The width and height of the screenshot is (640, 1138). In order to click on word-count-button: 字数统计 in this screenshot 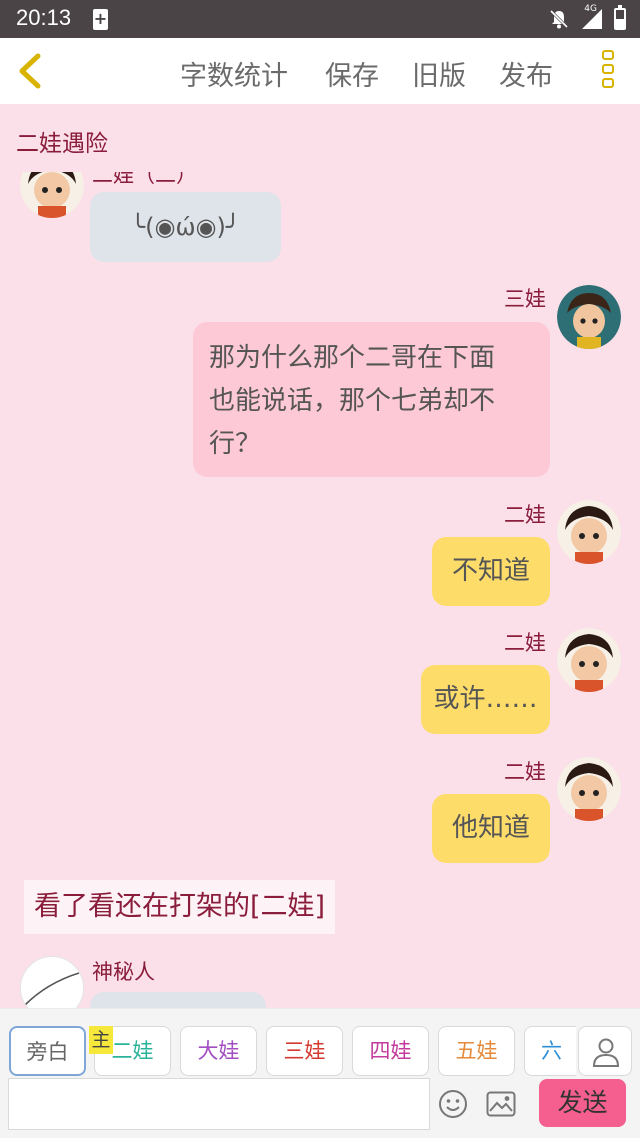, I will do `click(234, 73)`.